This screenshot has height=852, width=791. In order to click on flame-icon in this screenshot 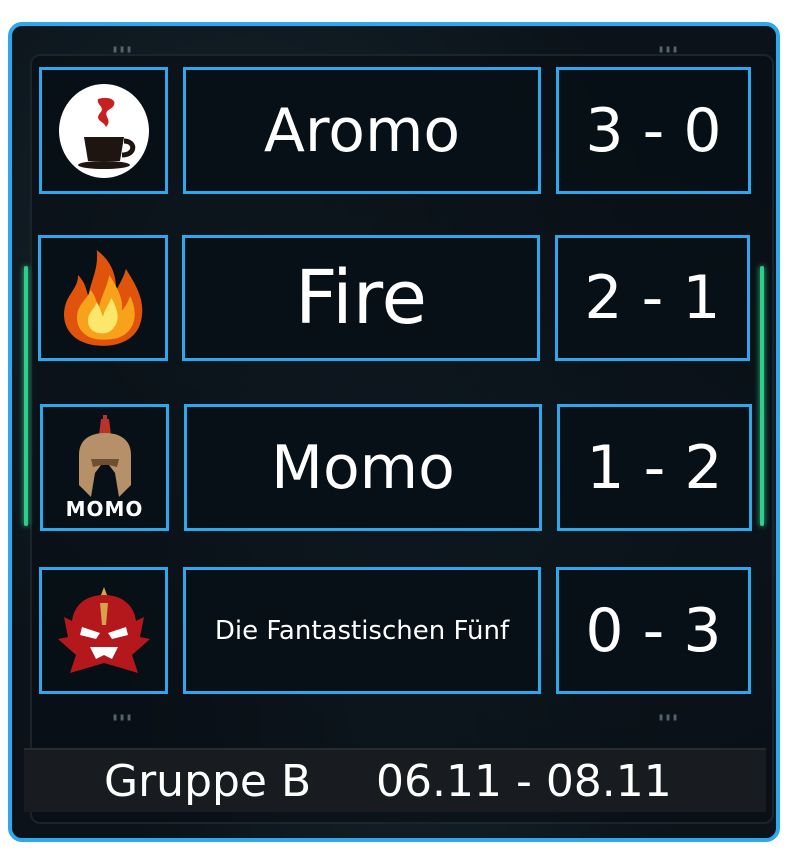, I will do `click(103, 298)`.